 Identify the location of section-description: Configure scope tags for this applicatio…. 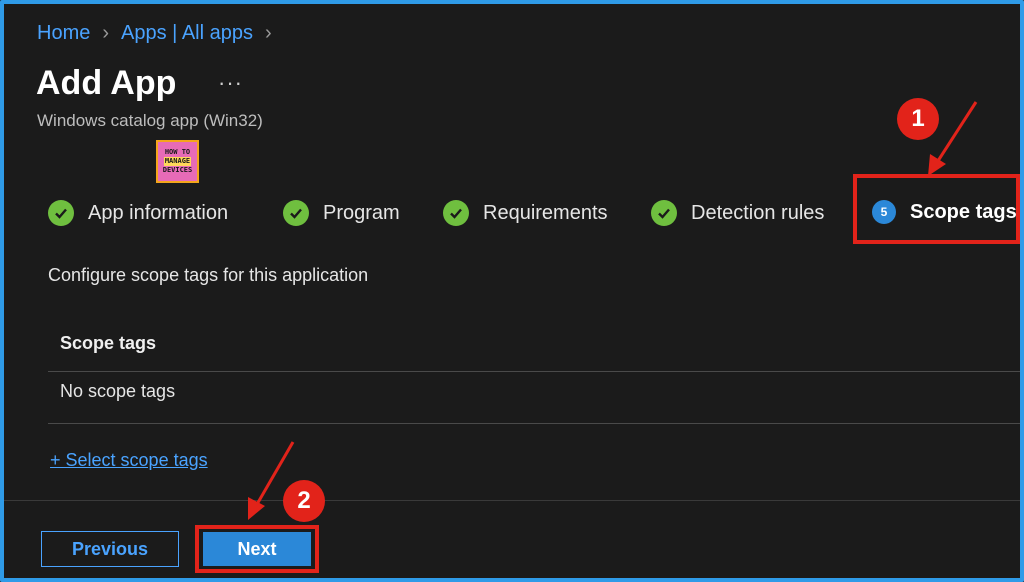
(208, 275).